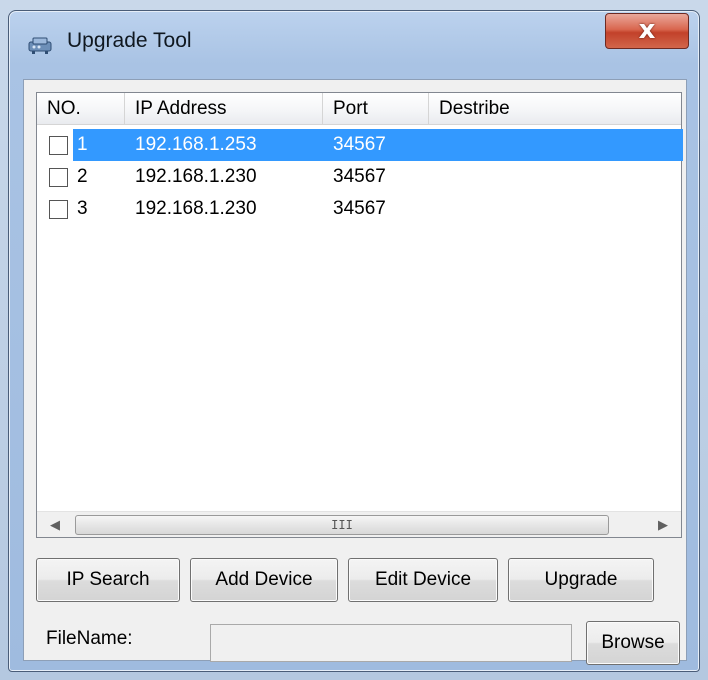  I want to click on close-icon: x, so click(647, 30).